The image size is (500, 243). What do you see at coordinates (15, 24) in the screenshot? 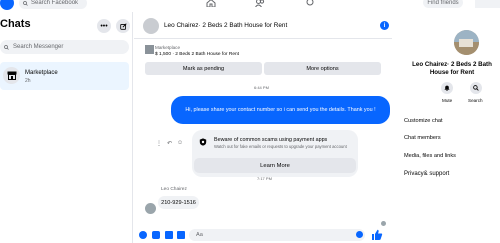
I see `chats-heading: Chats` at bounding box center [15, 24].